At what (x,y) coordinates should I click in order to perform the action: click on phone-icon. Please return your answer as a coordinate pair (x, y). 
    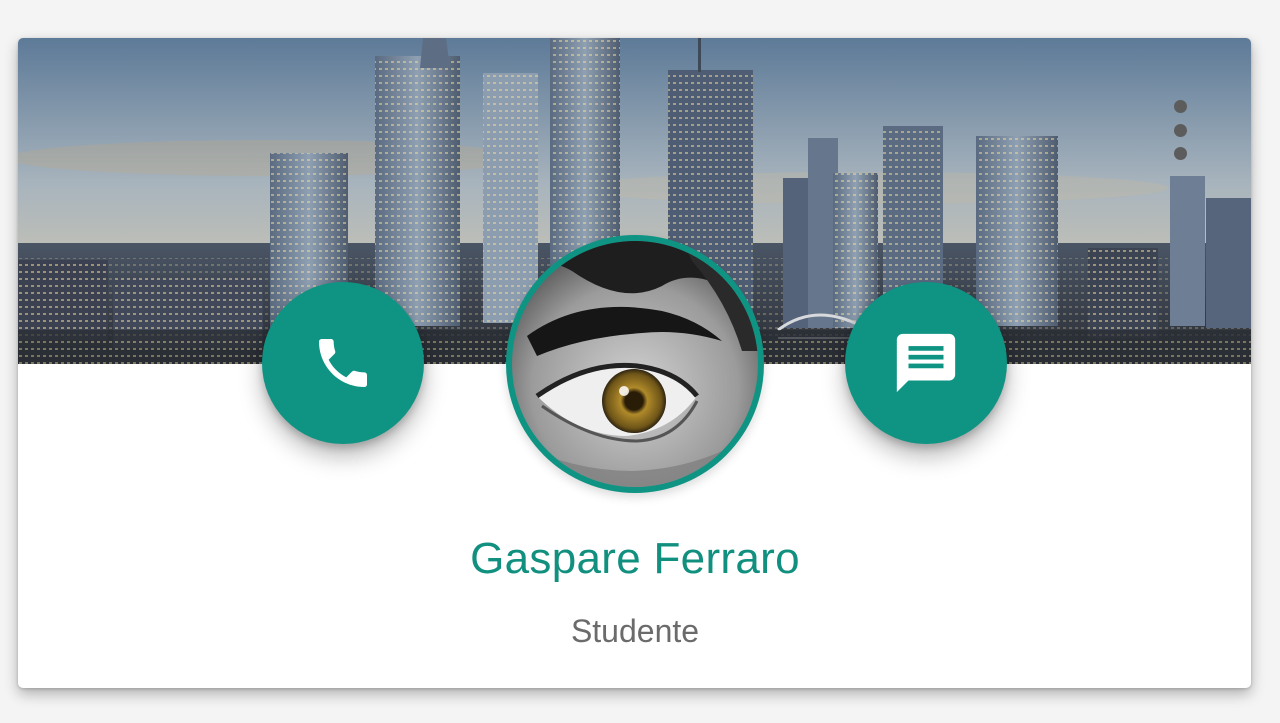
    Looking at the image, I should click on (343, 363).